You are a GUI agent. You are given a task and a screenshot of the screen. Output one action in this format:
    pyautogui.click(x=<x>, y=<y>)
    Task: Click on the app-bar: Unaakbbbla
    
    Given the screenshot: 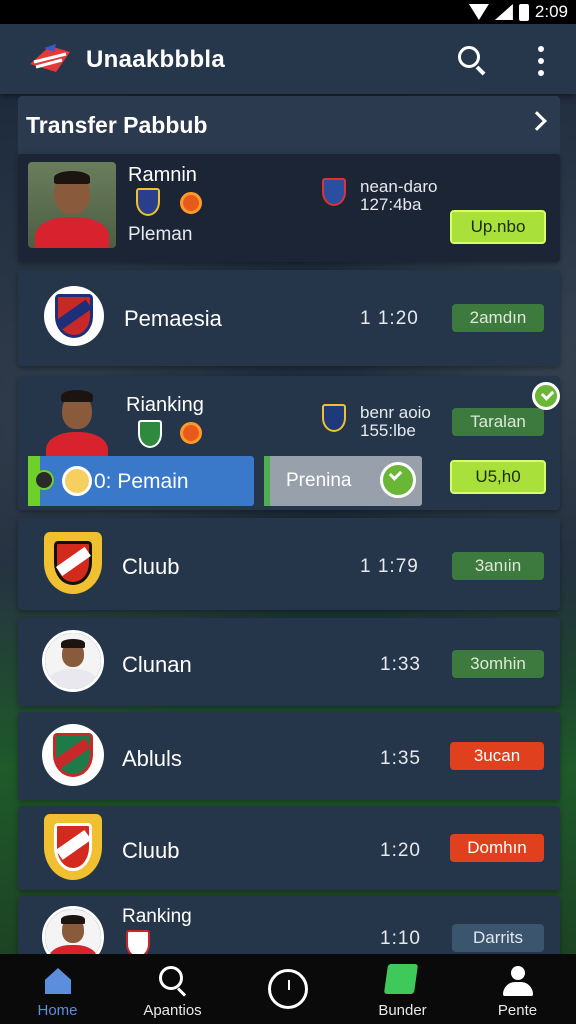 What is the action you would take?
    pyautogui.click(x=288, y=59)
    